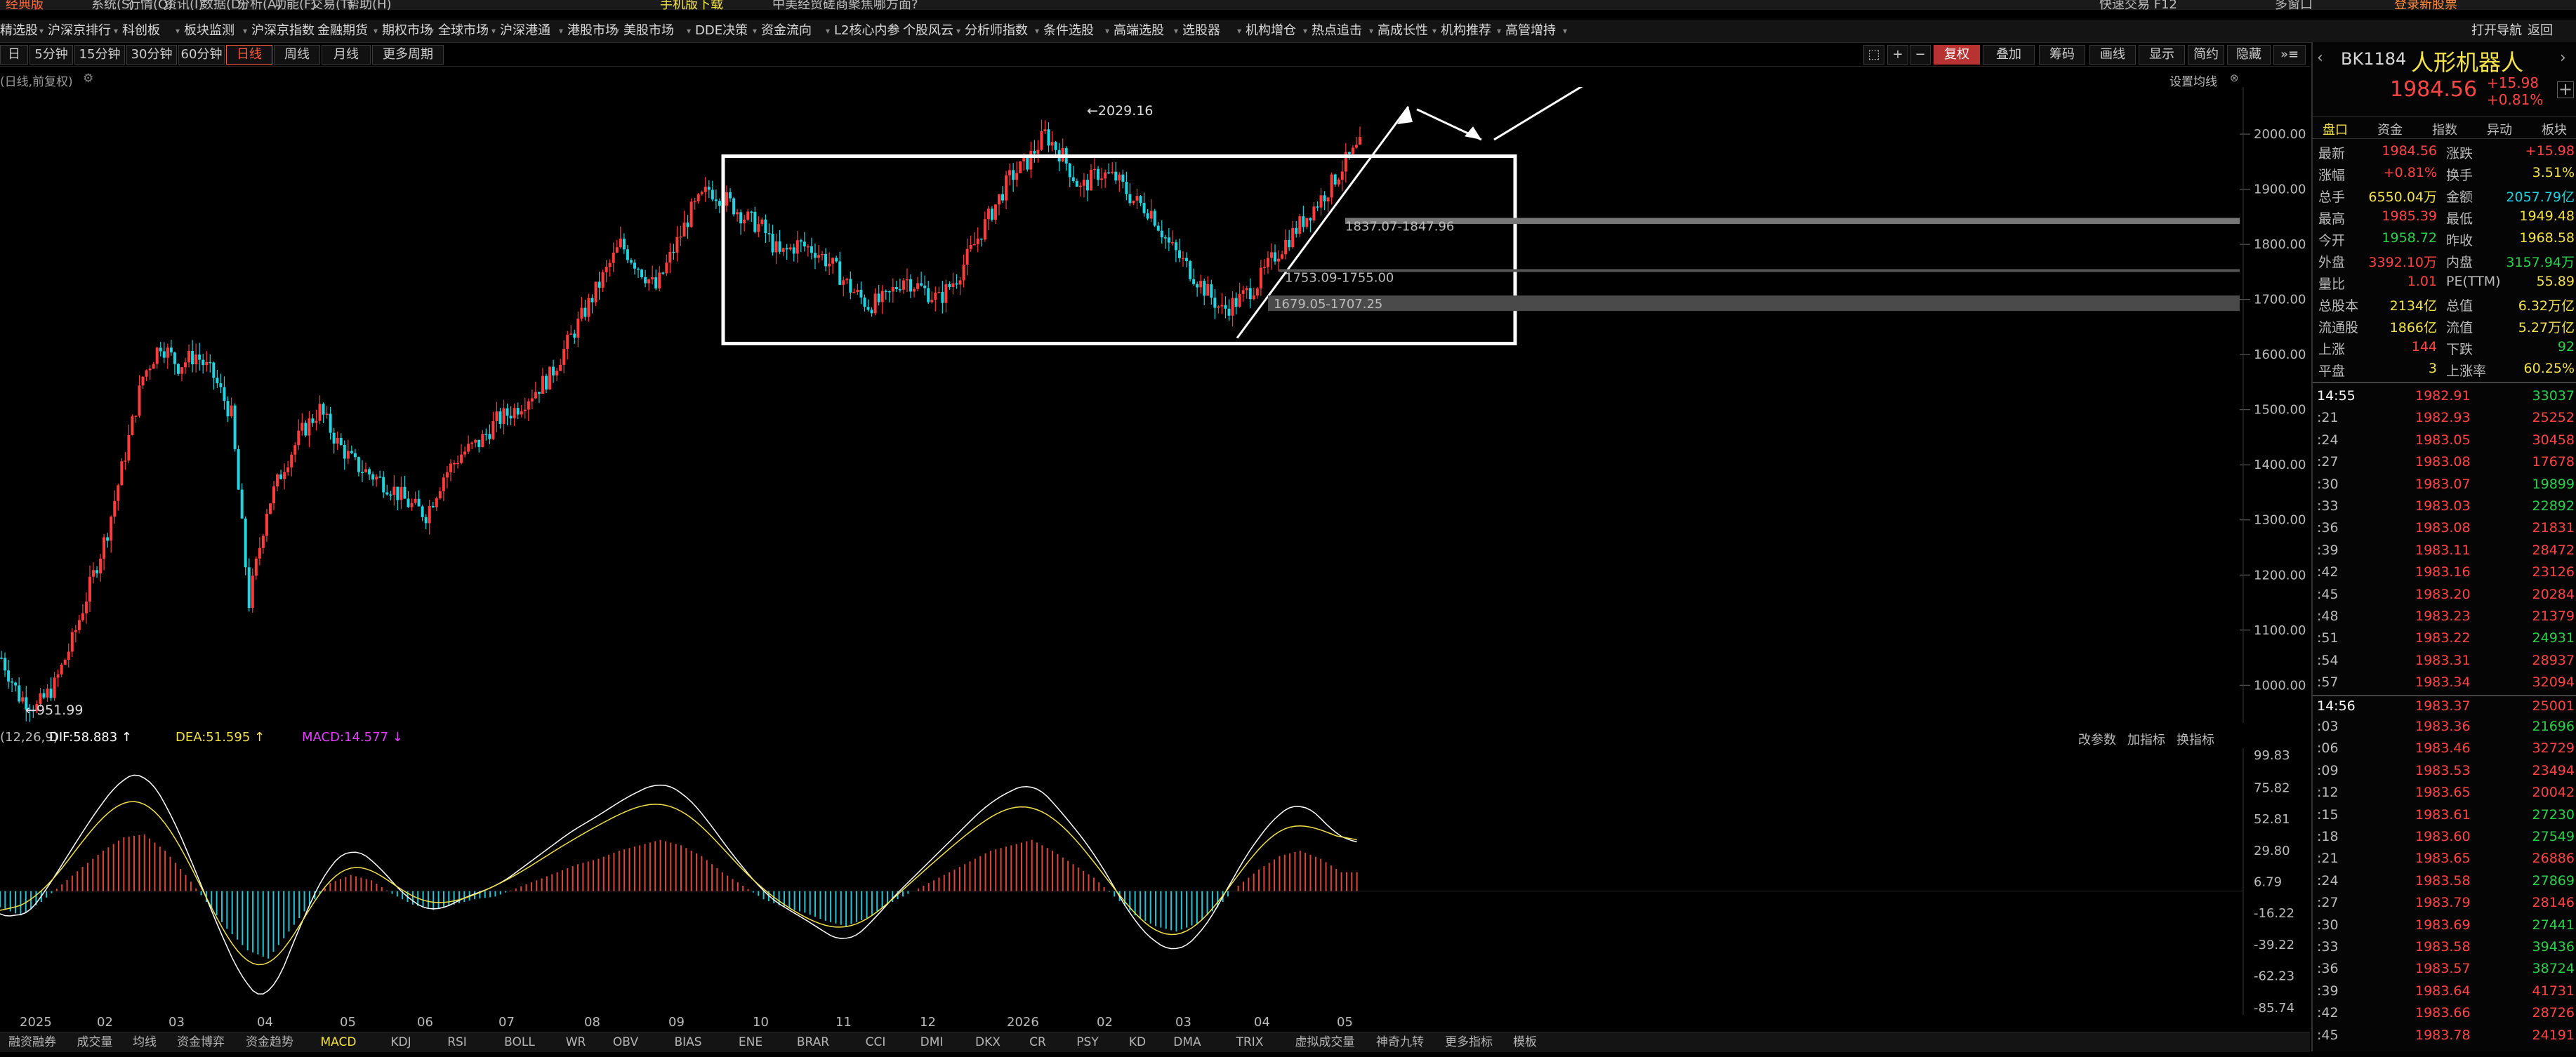 The height and width of the screenshot is (1057, 2576). Describe the element at coordinates (1201, 31) in the screenshot. I see `nav-item: 选股器` at that location.